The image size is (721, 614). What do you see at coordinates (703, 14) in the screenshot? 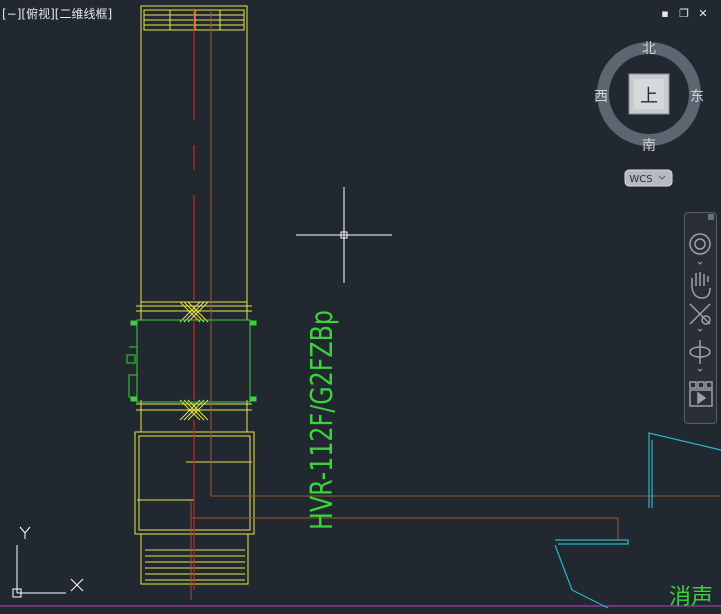
I see `close-icon: ✕` at bounding box center [703, 14].